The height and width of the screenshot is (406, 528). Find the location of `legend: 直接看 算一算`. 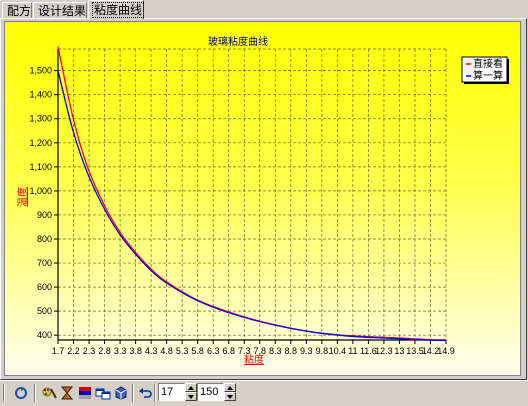

legend: 直接看 算一算 is located at coordinates (485, 70).